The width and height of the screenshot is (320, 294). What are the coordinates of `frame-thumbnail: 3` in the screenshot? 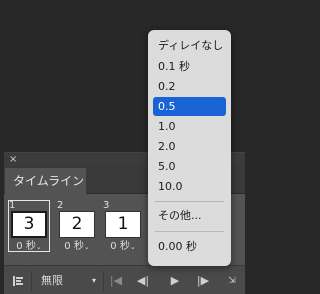 It's located at (29, 224).